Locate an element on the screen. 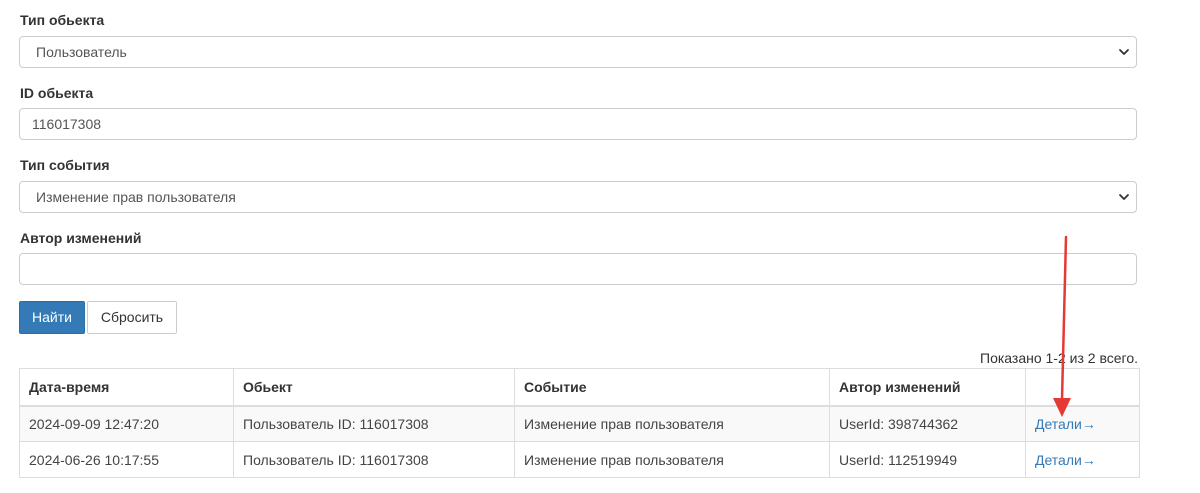 The height and width of the screenshot is (493, 1200). event-type-select: Изменение прав пользователя is located at coordinates (578, 197).